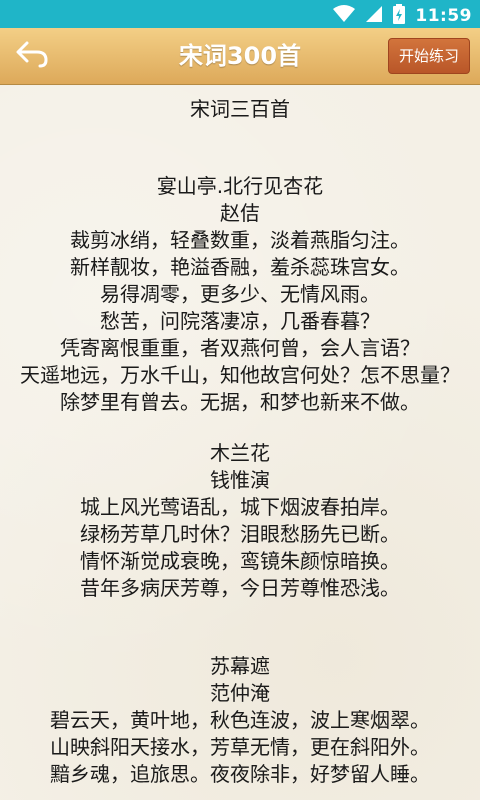  Describe the element at coordinates (240, 693) in the screenshot. I see `poem-author: 范仲淹` at that location.